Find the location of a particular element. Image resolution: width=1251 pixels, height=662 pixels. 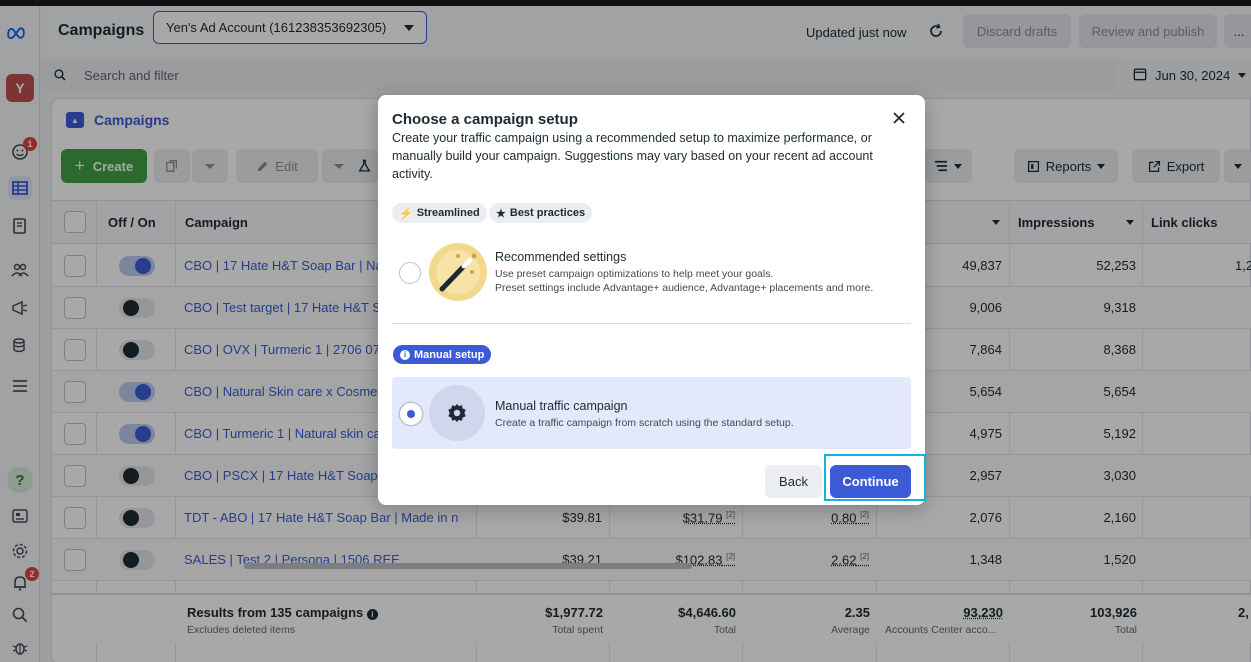

back-button: Back is located at coordinates (793, 481).